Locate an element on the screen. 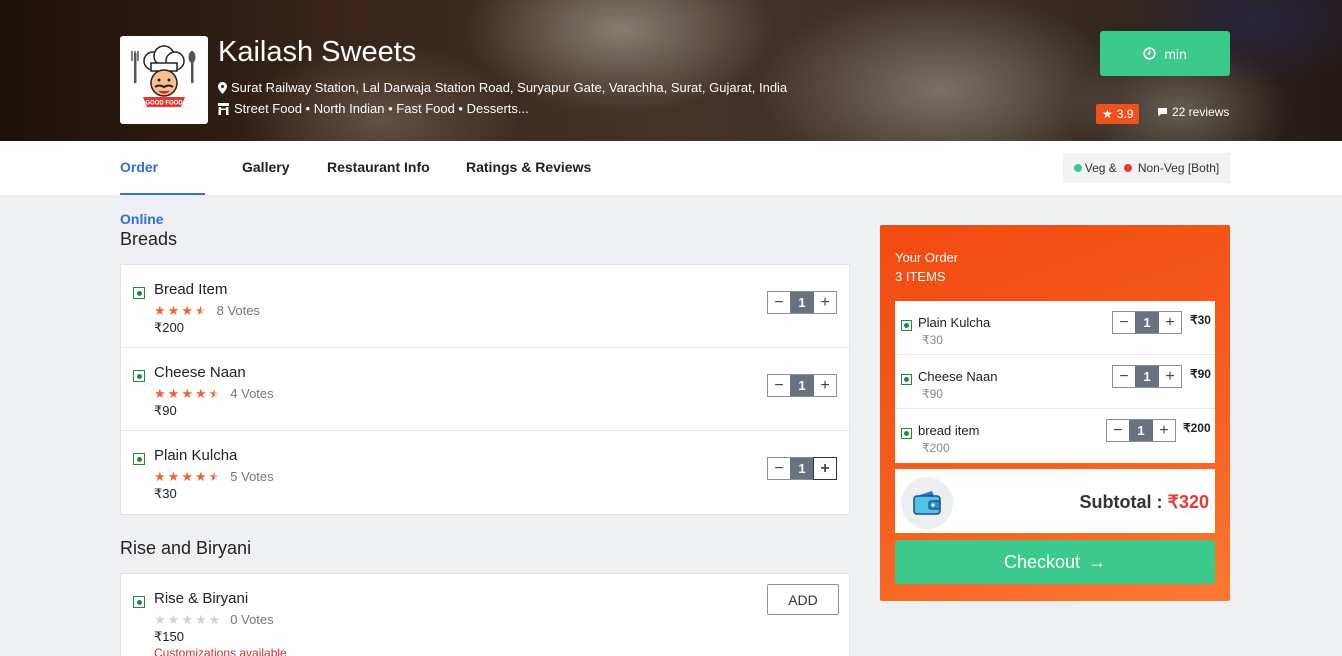 This screenshot has height=656, width=1342. clock-icon is located at coordinates (1149, 53).